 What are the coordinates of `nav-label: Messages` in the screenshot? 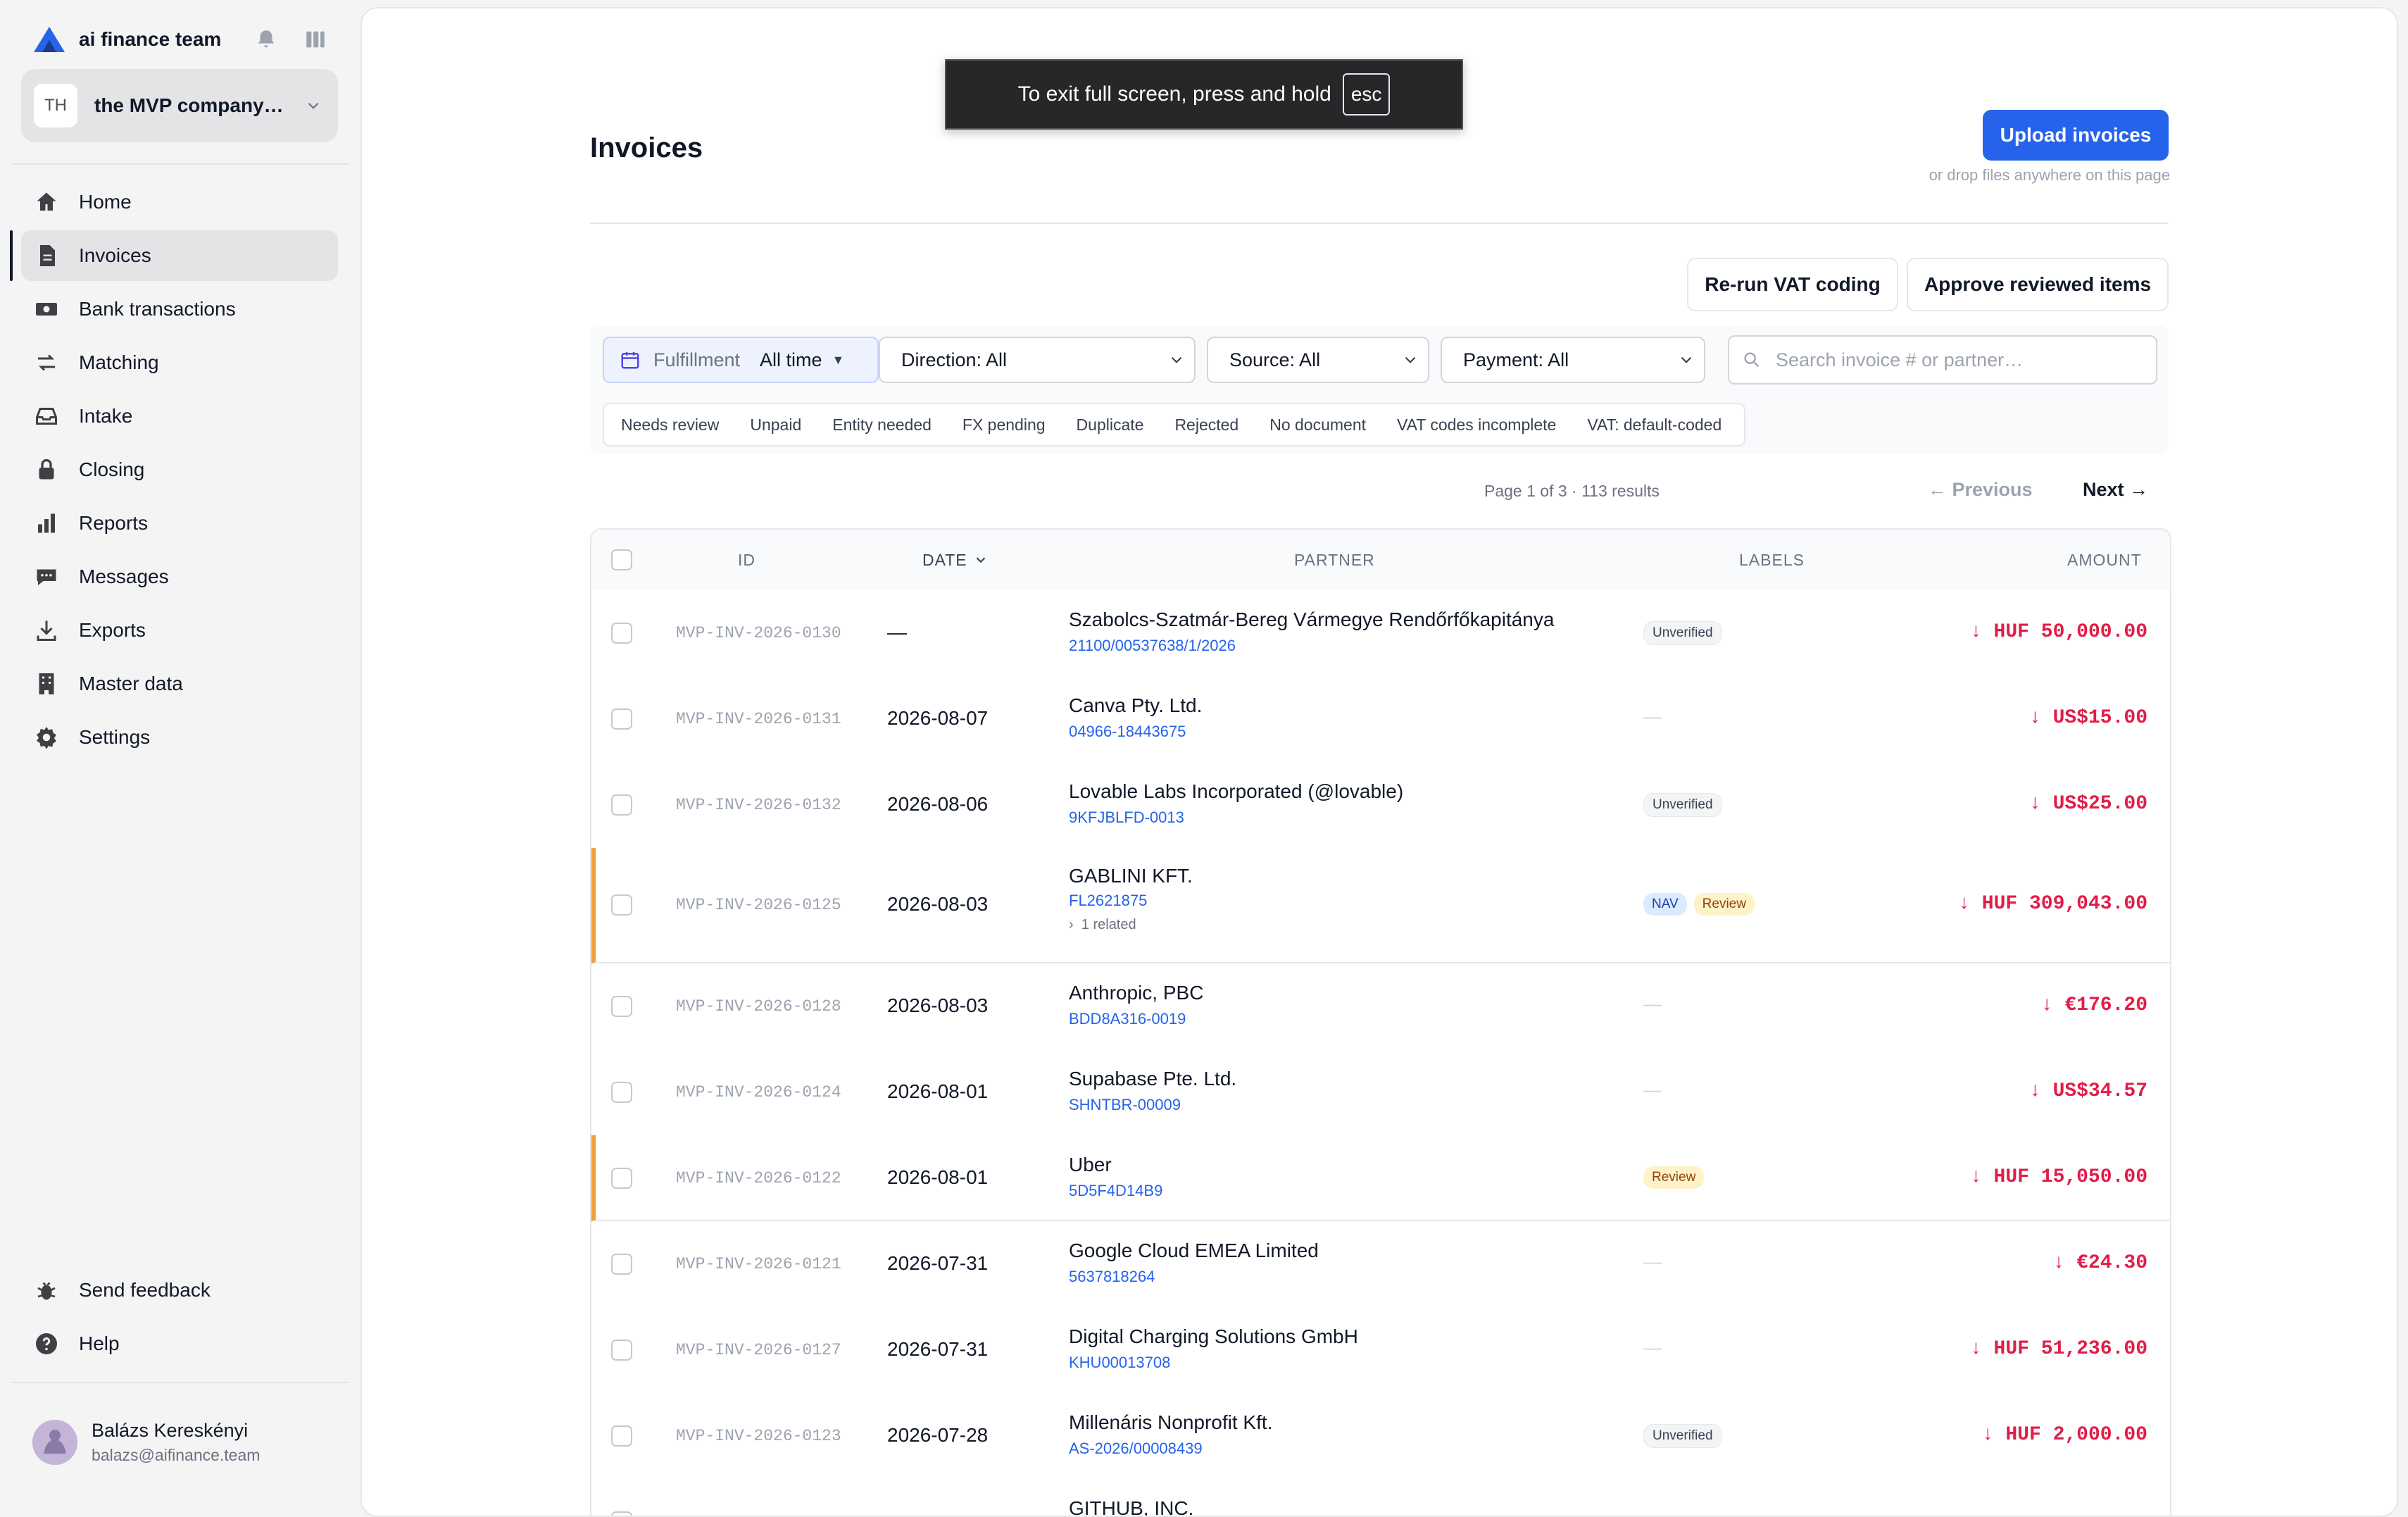 It's located at (124, 576).